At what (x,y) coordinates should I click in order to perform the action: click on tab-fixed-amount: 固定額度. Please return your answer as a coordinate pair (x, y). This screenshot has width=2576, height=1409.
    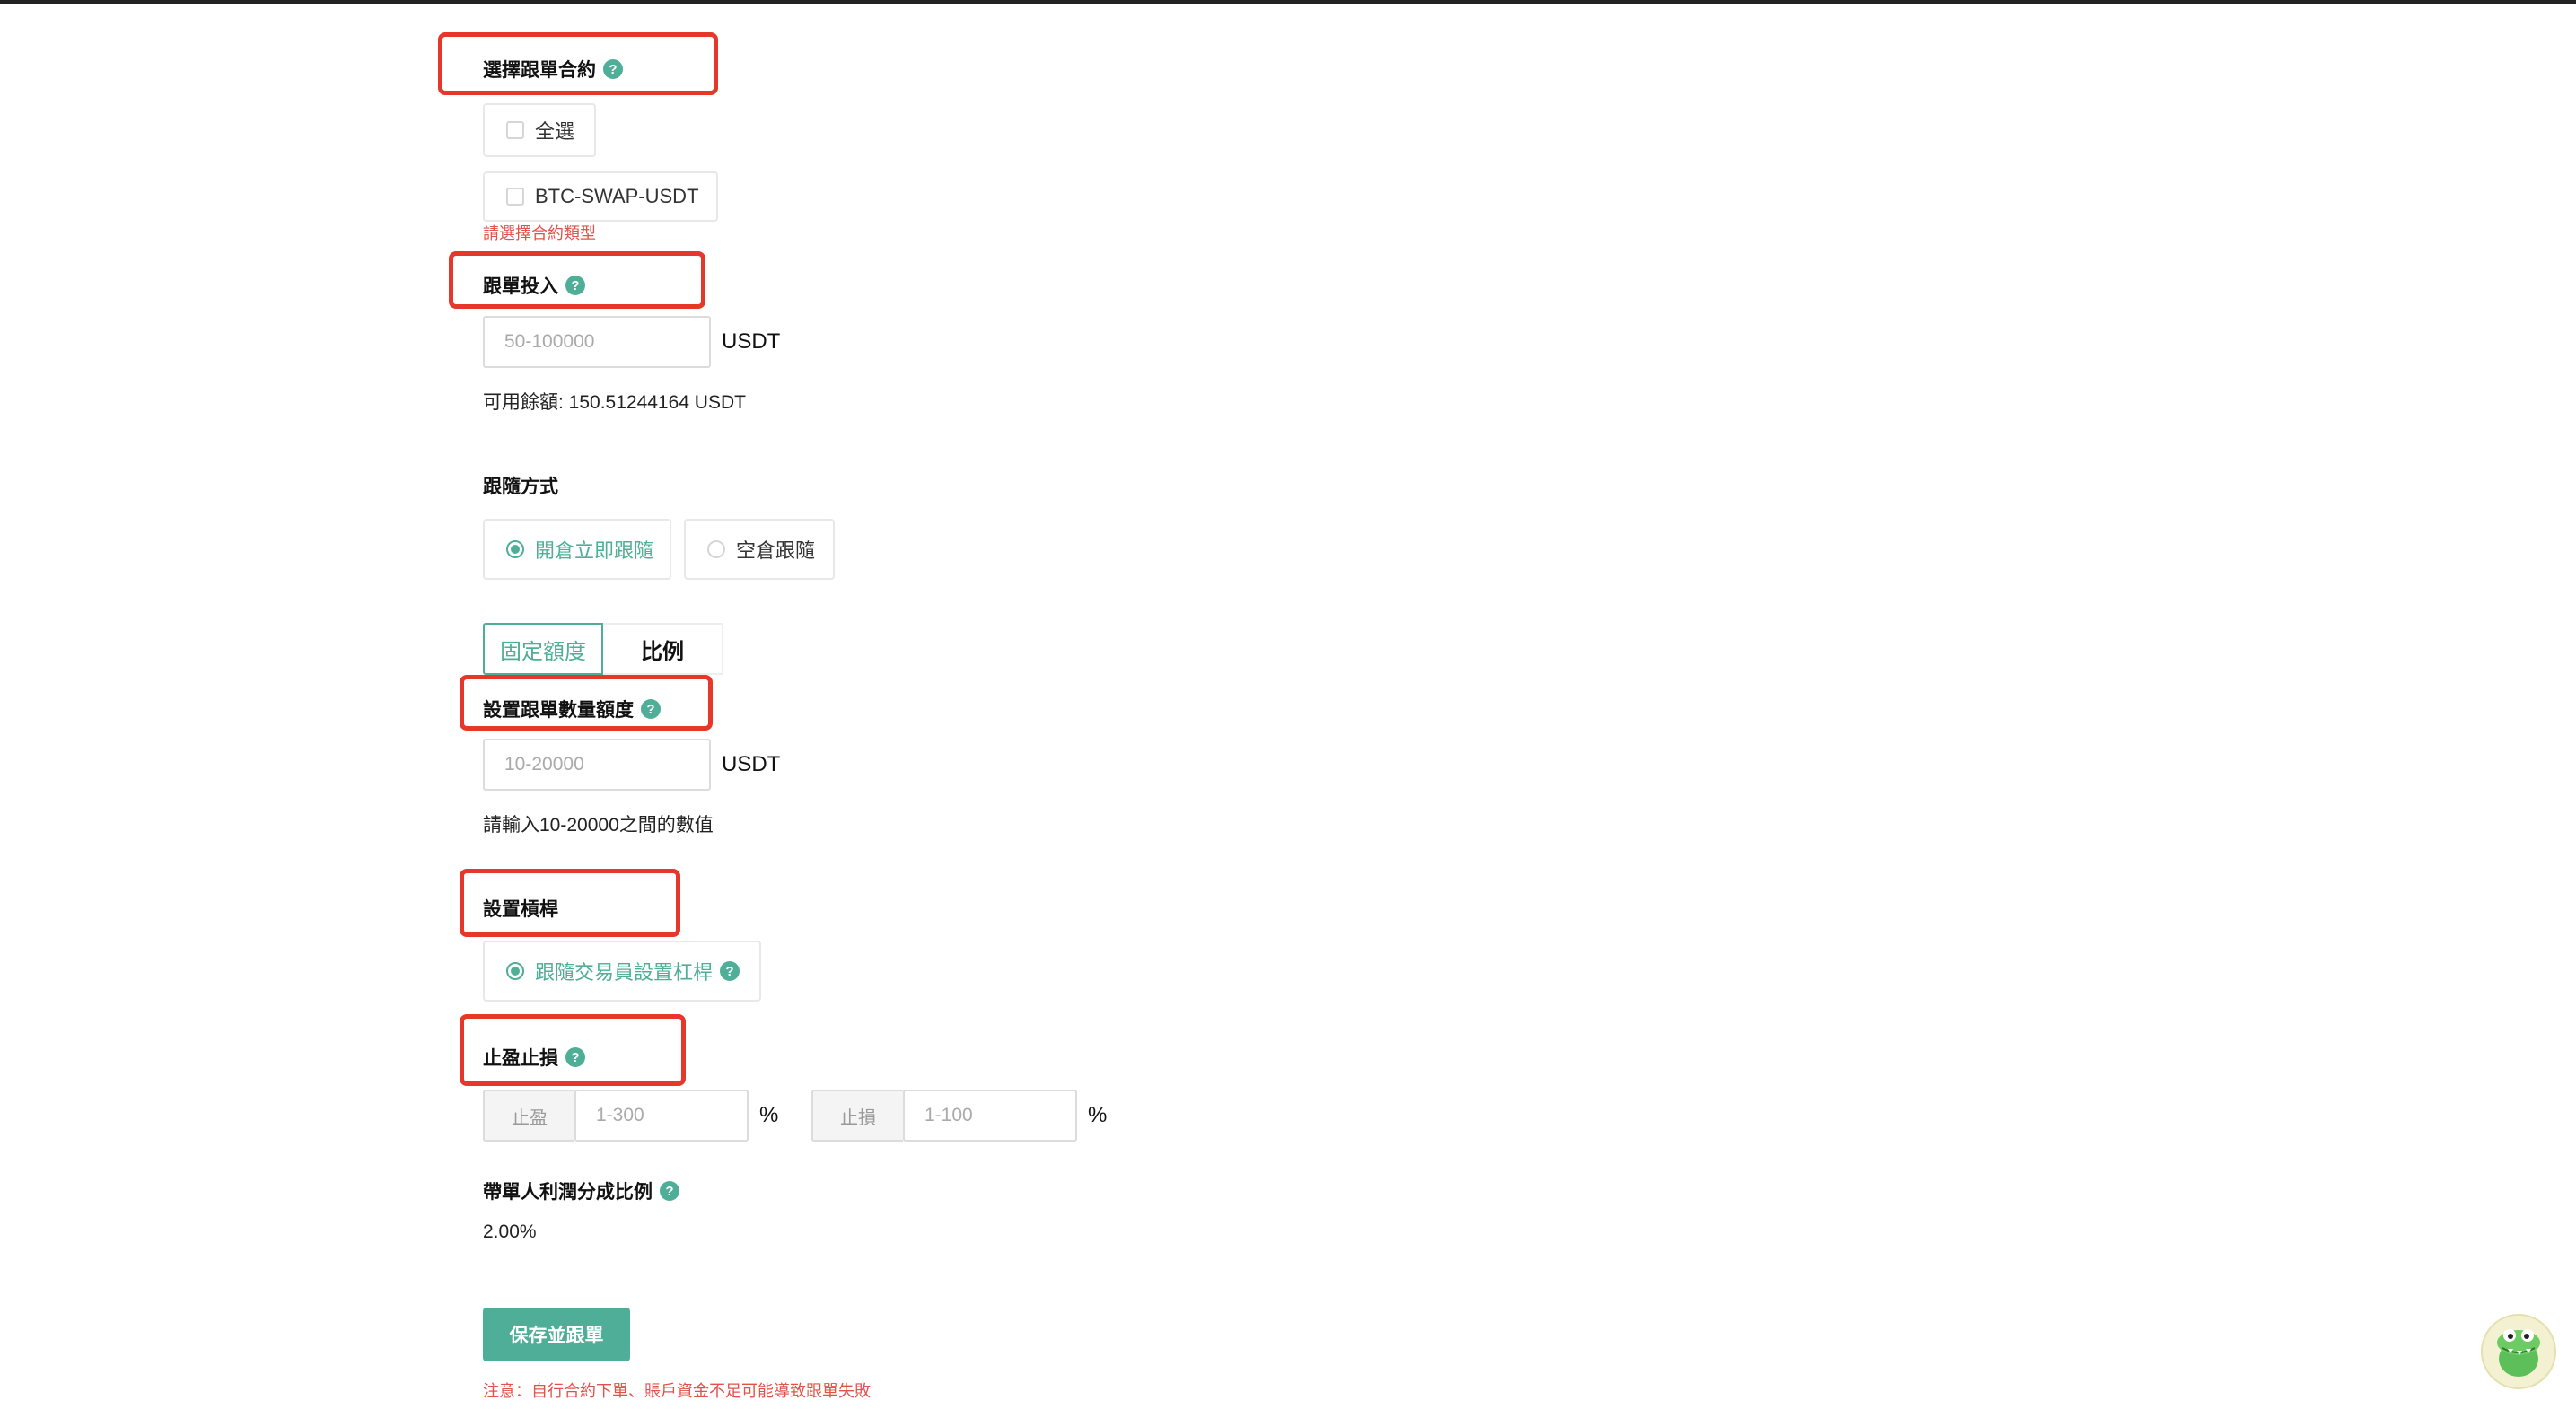
    Looking at the image, I should click on (543, 649).